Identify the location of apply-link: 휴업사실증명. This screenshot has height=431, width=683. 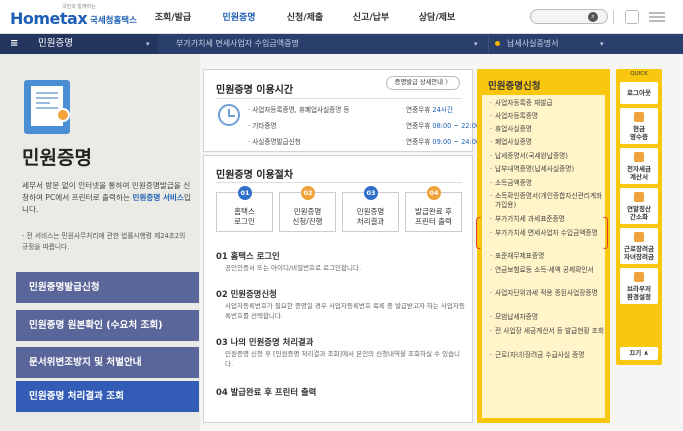
(549, 129).